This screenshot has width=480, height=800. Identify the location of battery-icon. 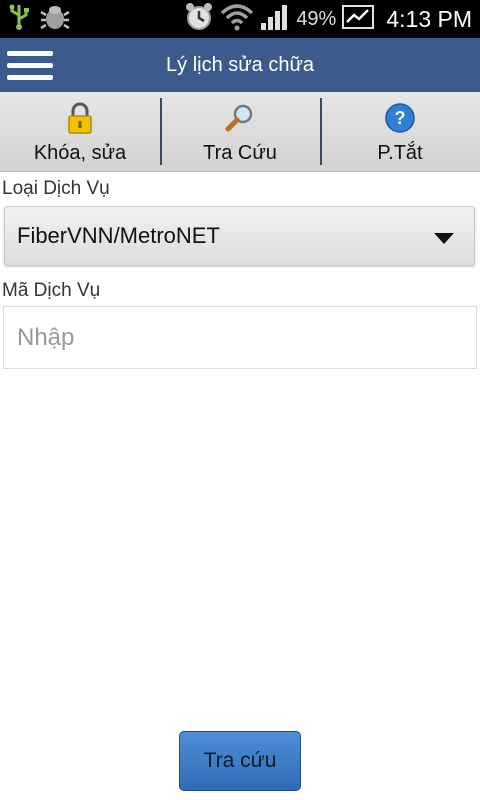
(359, 19).